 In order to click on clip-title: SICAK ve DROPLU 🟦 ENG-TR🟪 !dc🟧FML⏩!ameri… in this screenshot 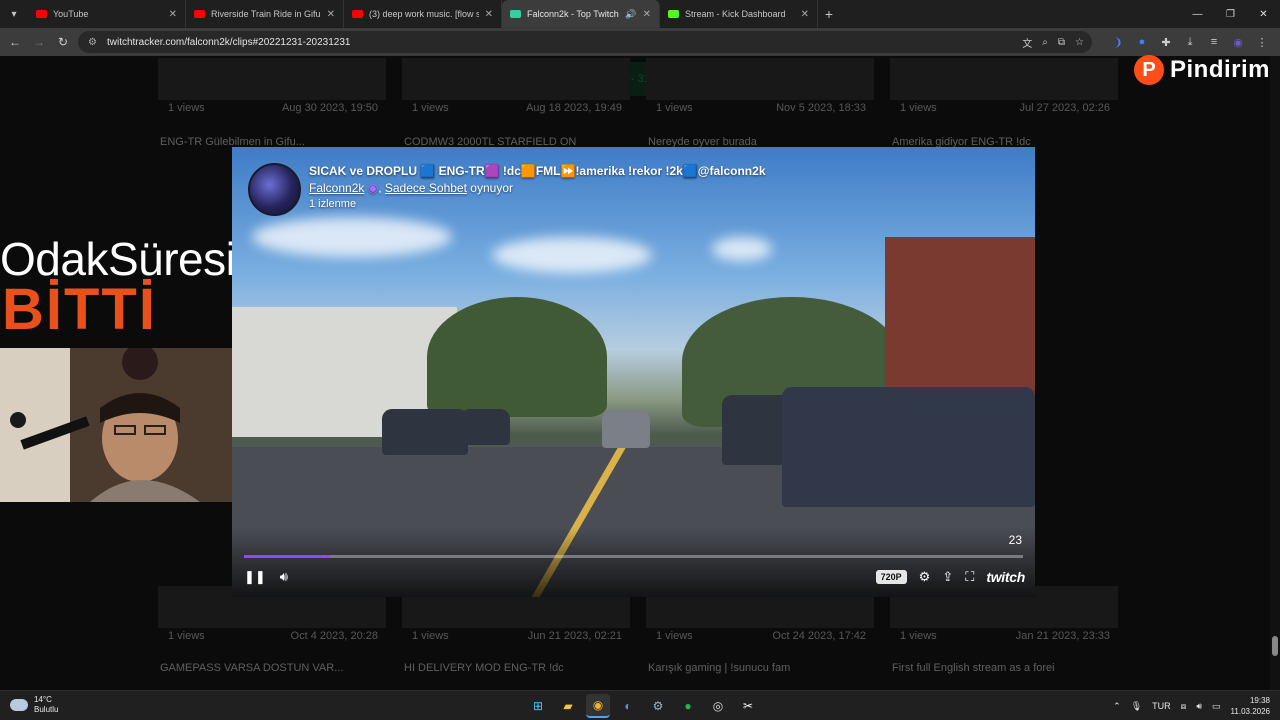, I will do `click(537, 171)`.